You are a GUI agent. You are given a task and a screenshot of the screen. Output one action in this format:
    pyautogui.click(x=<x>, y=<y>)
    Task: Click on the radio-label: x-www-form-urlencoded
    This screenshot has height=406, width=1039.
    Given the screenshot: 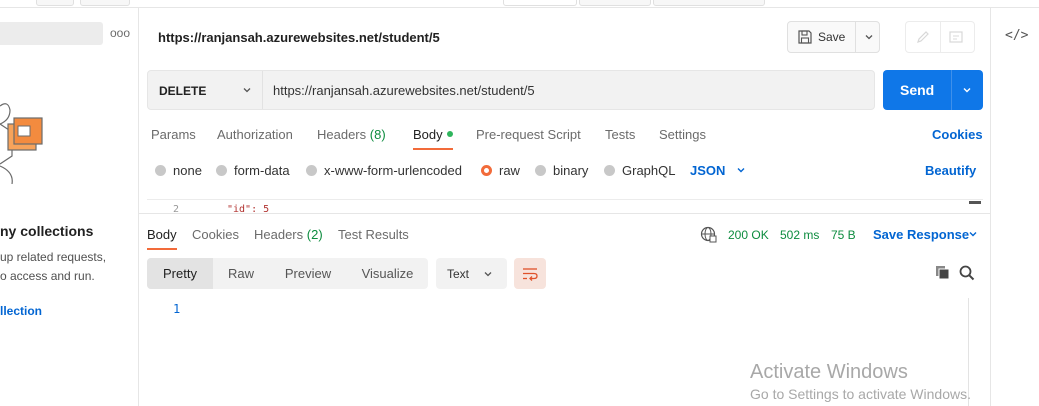 What is the action you would take?
    pyautogui.click(x=393, y=170)
    